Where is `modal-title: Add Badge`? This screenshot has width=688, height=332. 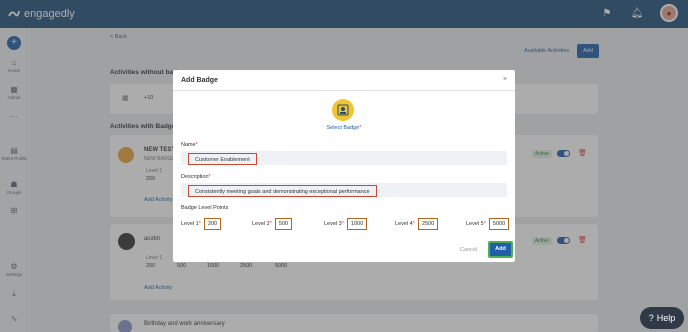 modal-title: Add Badge is located at coordinates (199, 80).